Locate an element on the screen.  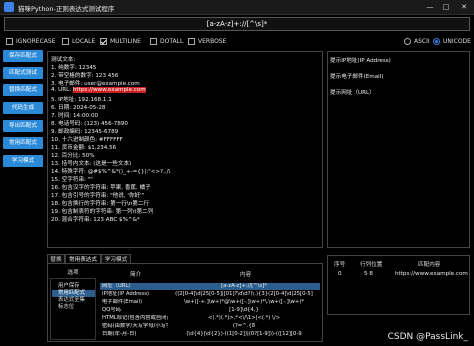
match-content: https://www.example.com is located at coordinates (431, 274).